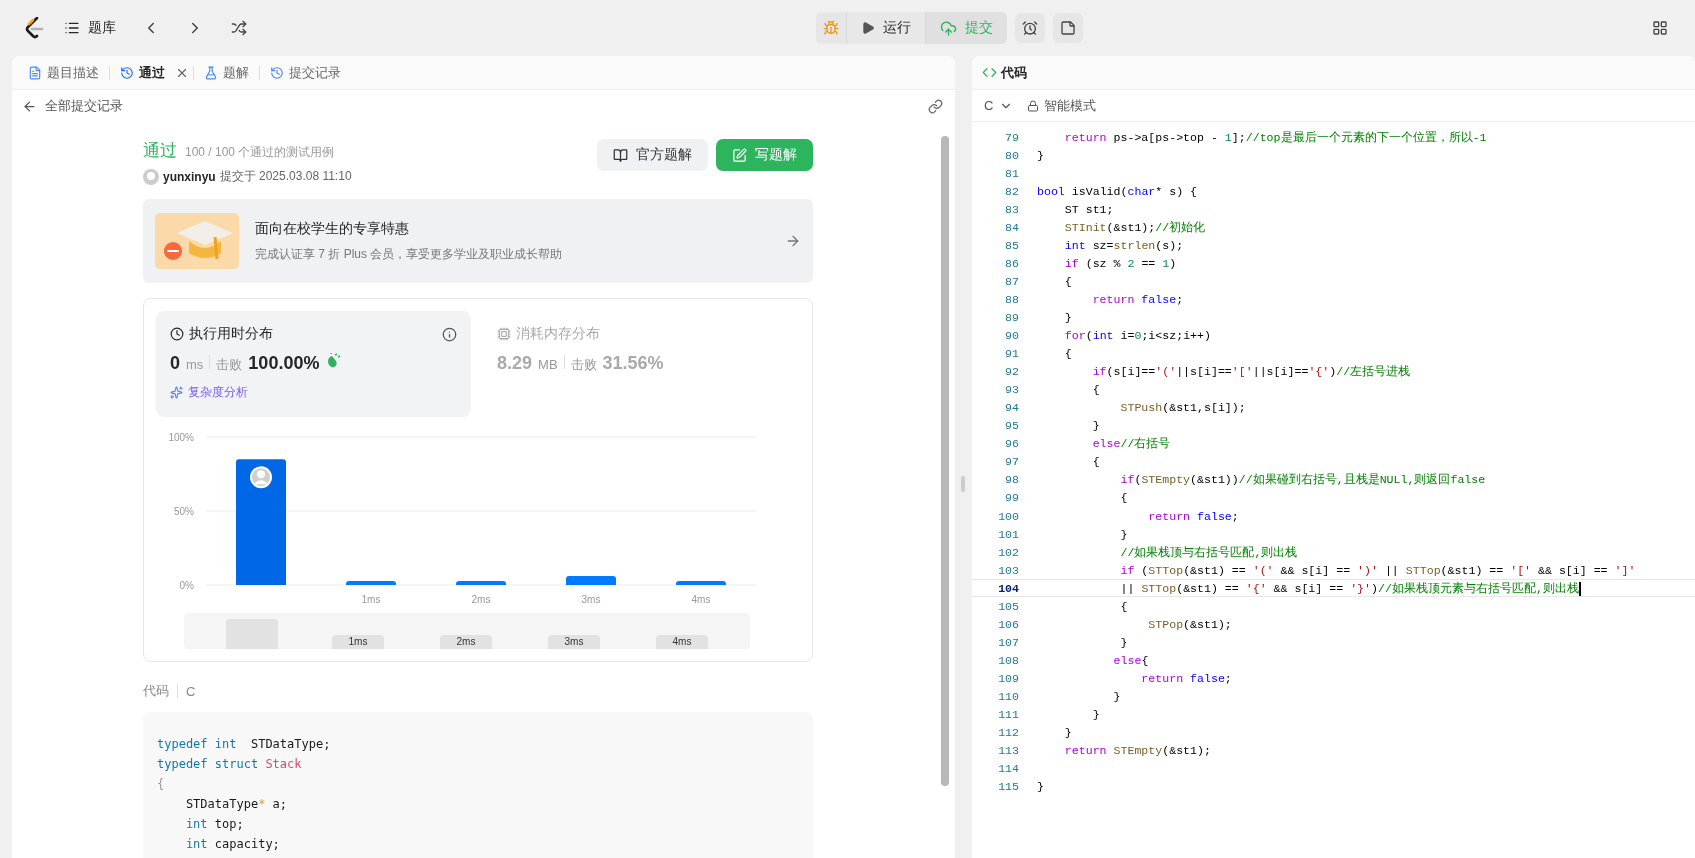 This screenshot has height=858, width=1695. I want to click on line-number: 105, so click(1008, 606).